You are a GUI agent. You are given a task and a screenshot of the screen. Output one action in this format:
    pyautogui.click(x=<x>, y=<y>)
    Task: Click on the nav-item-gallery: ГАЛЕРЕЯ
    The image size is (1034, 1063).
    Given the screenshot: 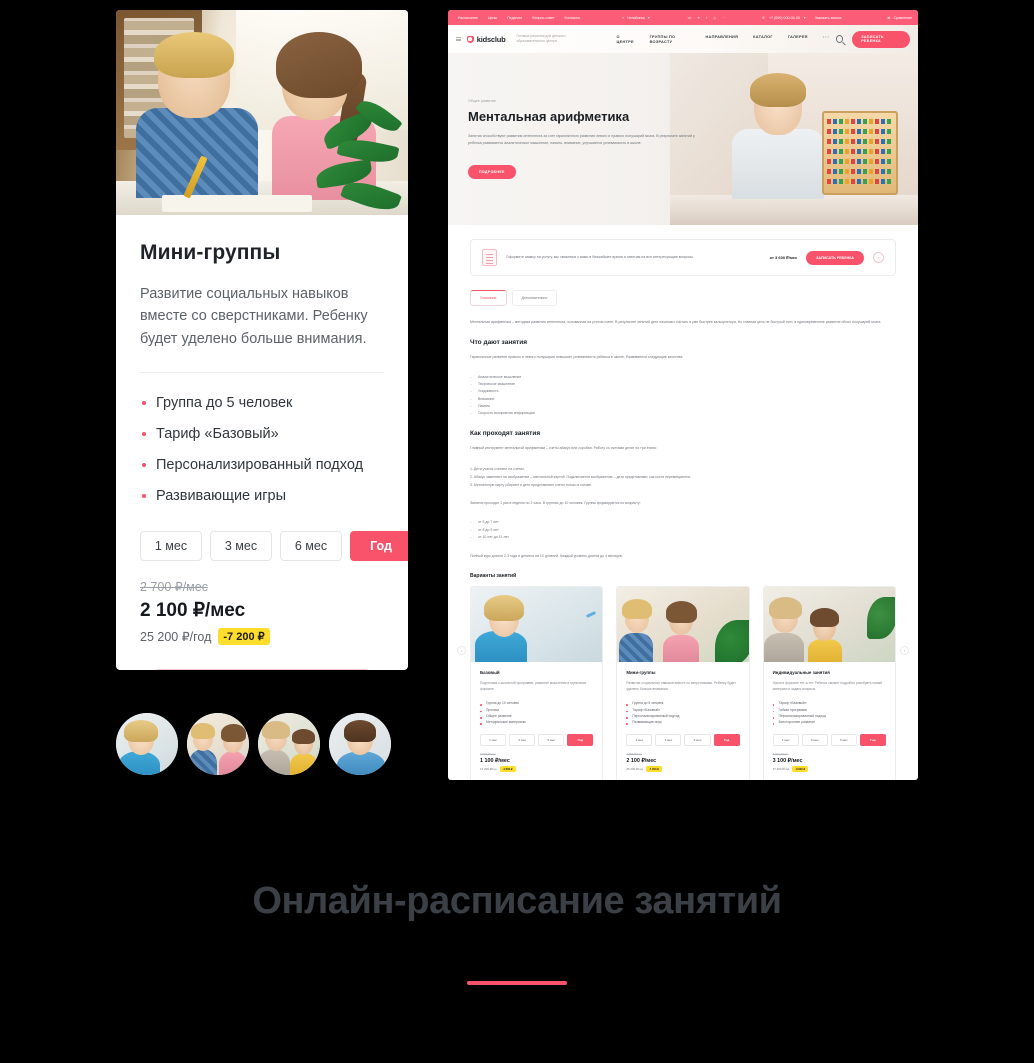 What is the action you would take?
    pyautogui.click(x=798, y=39)
    